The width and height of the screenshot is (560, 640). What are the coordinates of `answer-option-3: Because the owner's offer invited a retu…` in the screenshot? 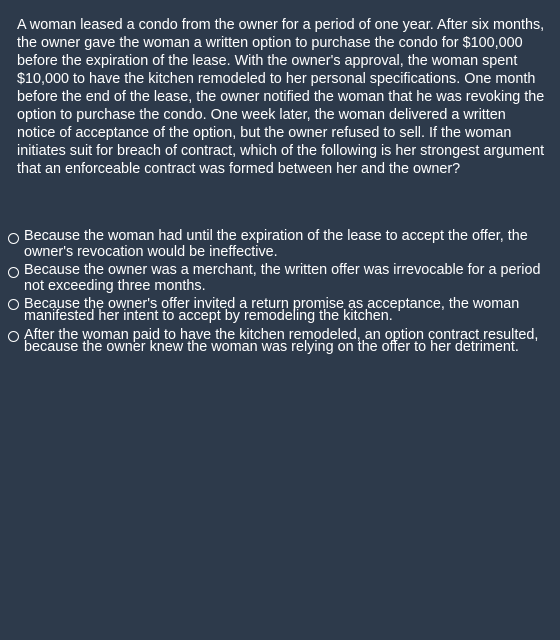 It's located at (272, 310).